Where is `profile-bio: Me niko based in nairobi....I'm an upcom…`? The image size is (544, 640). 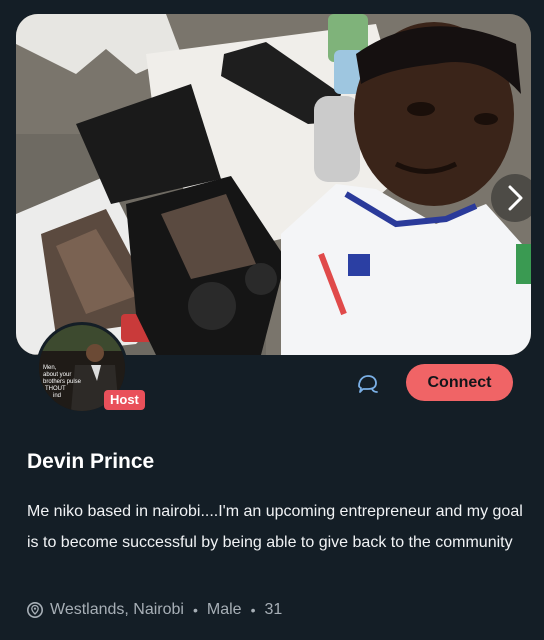 profile-bio: Me niko based in nairobi....I'm an upcom… is located at coordinates (275, 527).